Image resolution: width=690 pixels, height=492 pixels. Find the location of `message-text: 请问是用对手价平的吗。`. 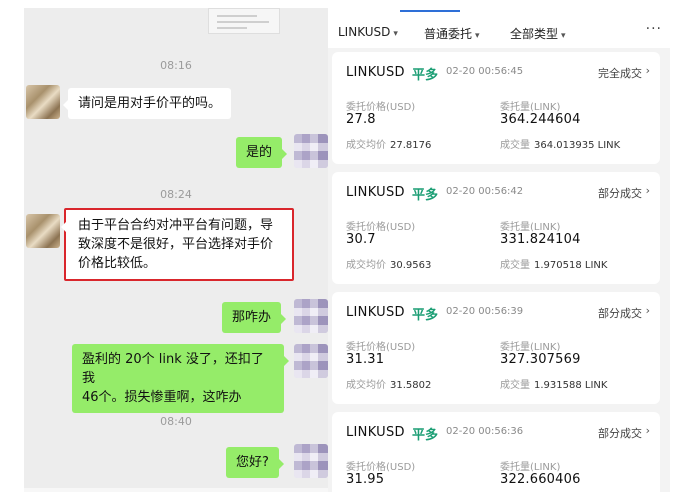

message-text: 请问是用对手价平的吗。 is located at coordinates (150, 103).